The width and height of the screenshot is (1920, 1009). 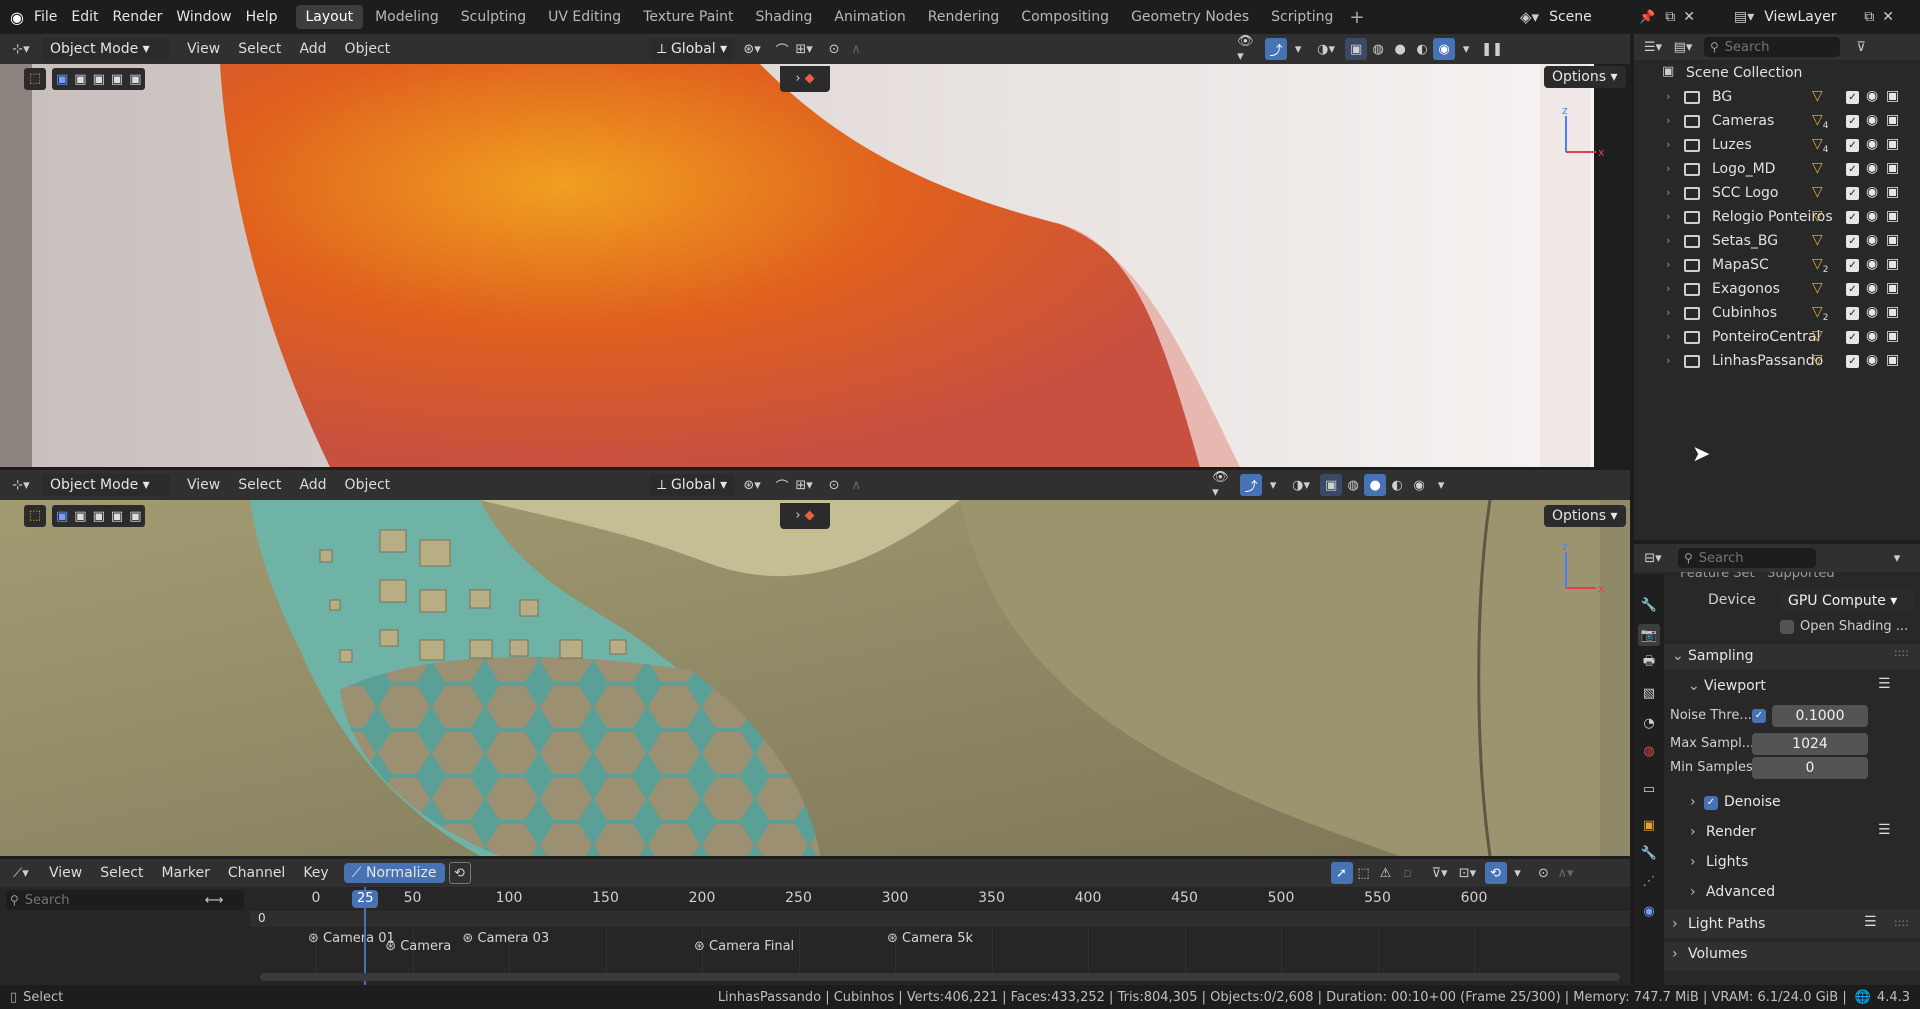 I want to click on outliner-row: › SCC Logo ▽ ✓ ◉ ▣, so click(x=1777, y=194).